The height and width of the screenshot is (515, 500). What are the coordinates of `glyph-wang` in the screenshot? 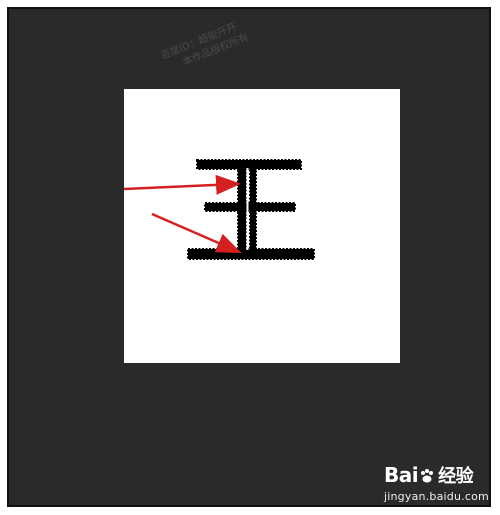 It's located at (251, 209).